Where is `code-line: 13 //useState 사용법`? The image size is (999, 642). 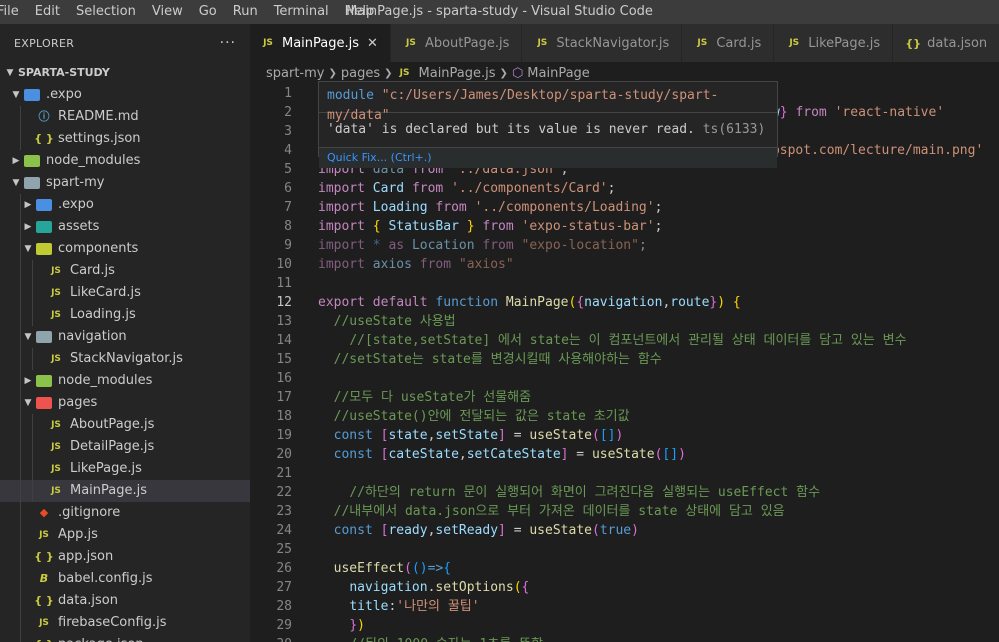
code-line: 13 //useState 사용법 is located at coordinates (624, 321).